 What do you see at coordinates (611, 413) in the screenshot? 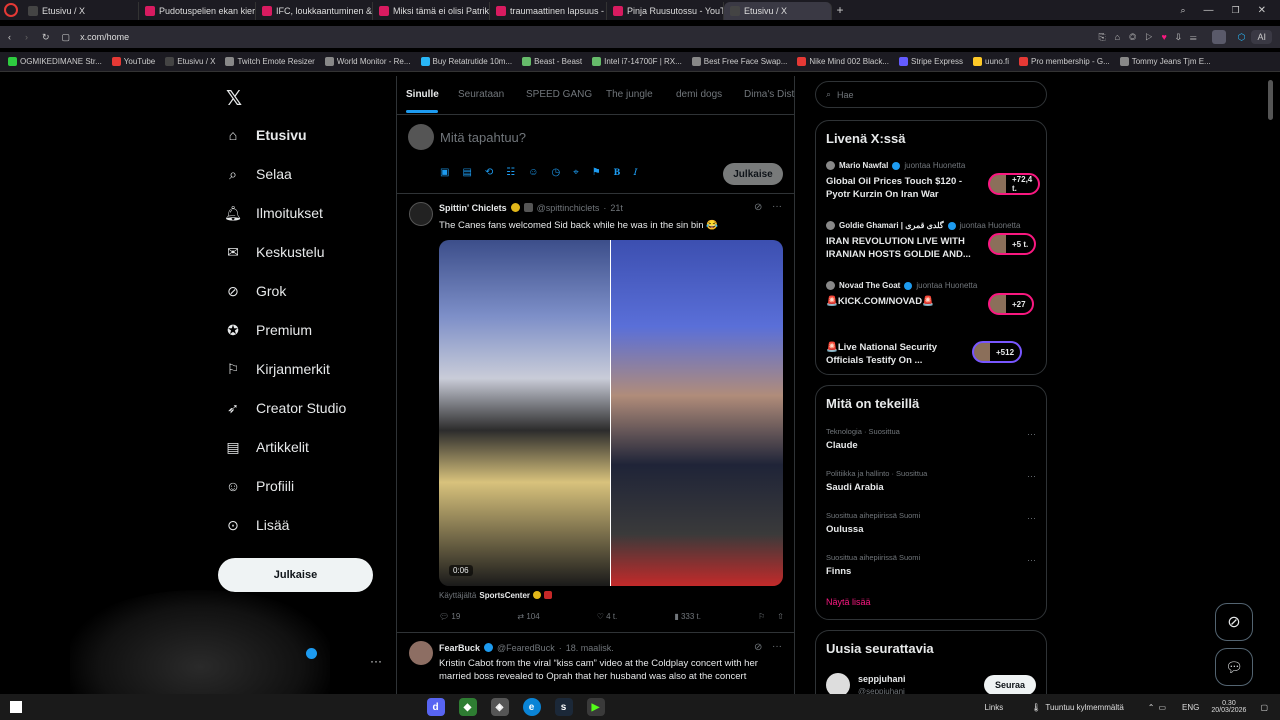
I see `tweet-video: 0:06` at bounding box center [611, 413].